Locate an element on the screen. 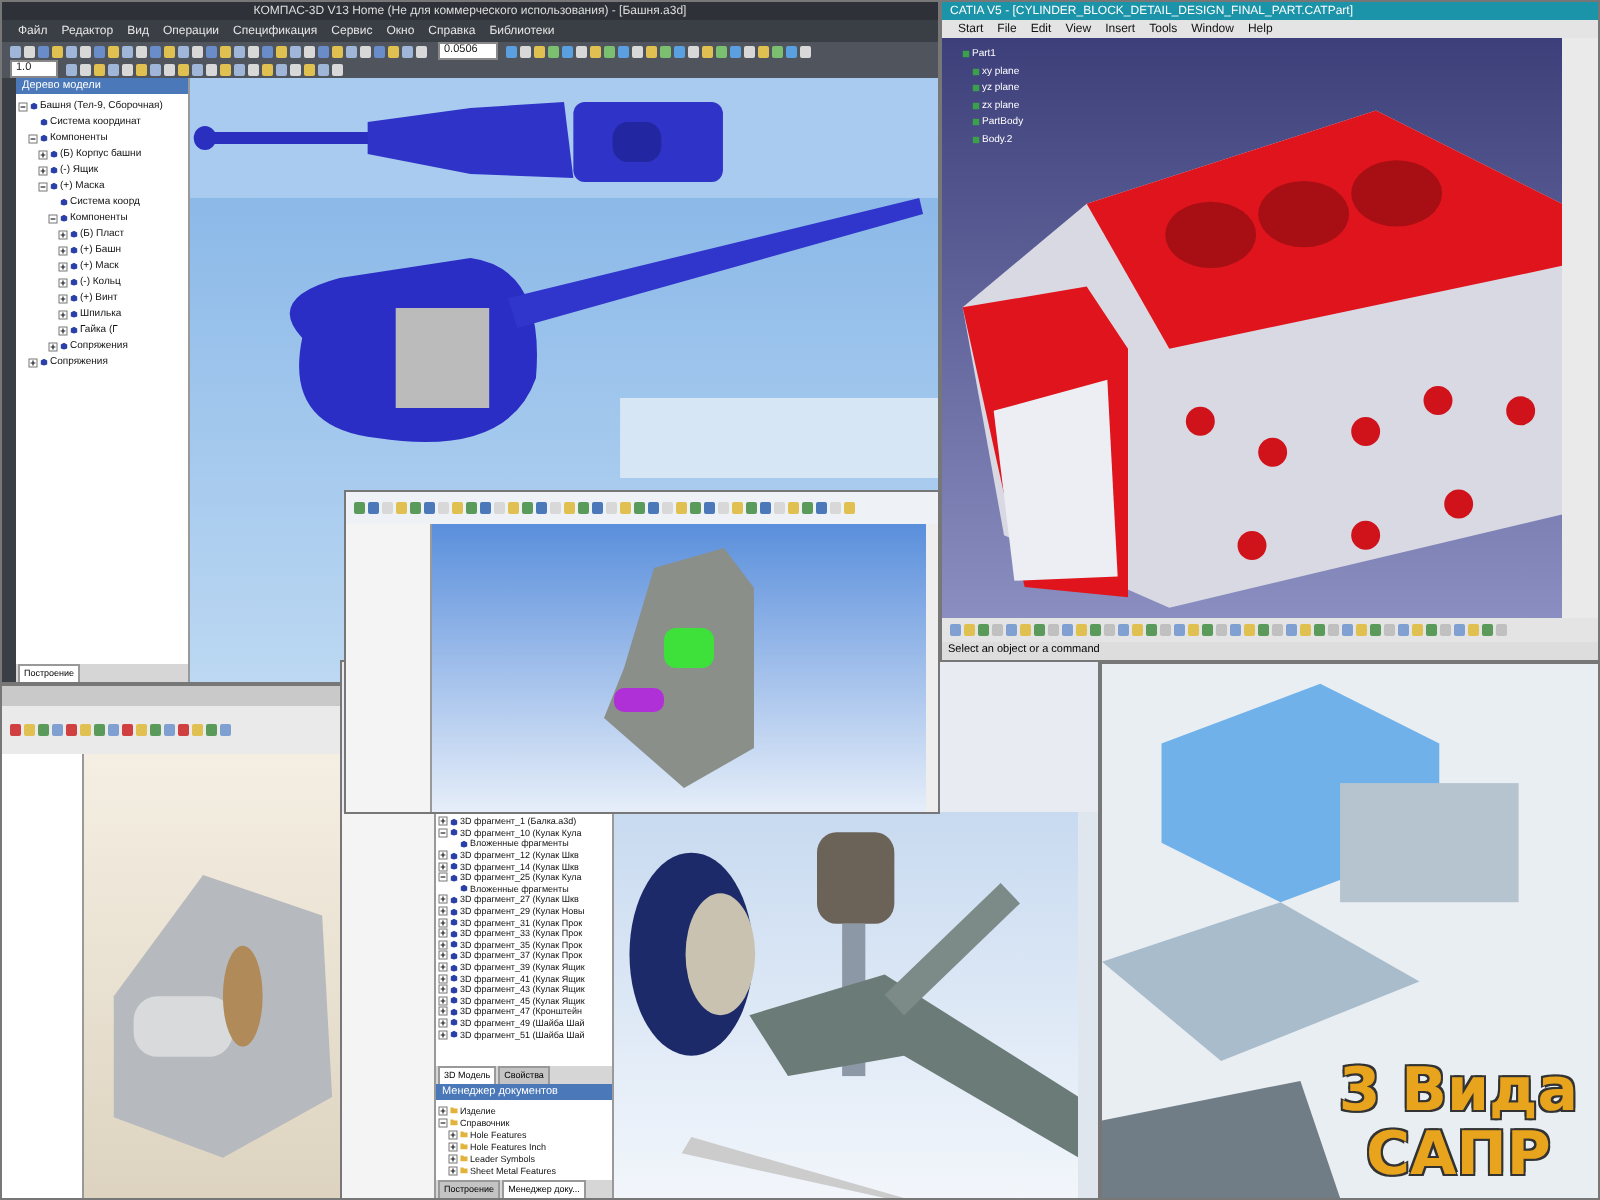 The width and height of the screenshot is (1600, 1200). caption-text: 3 Вида is located at coordinates (1458, 1091).